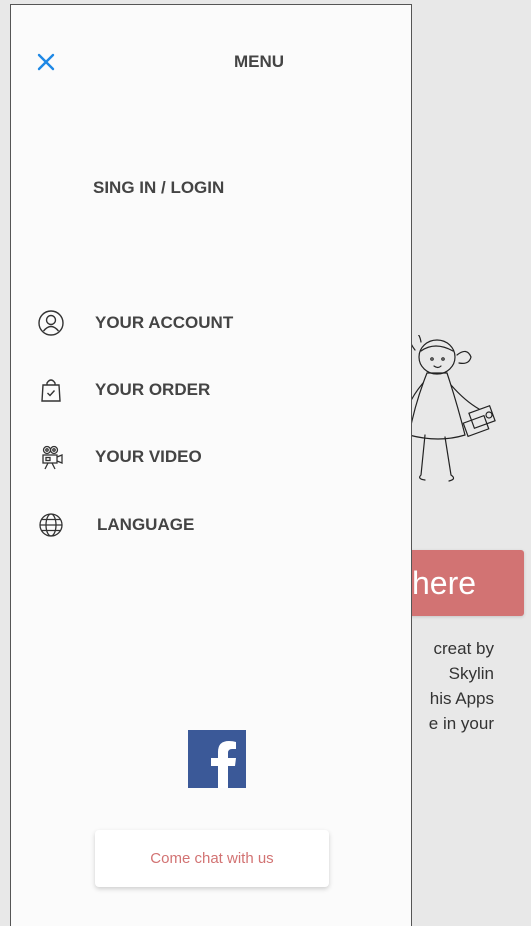 The height and width of the screenshot is (926, 531). I want to click on menu-item-your-video: YOUR VIDEO, so click(118, 457).